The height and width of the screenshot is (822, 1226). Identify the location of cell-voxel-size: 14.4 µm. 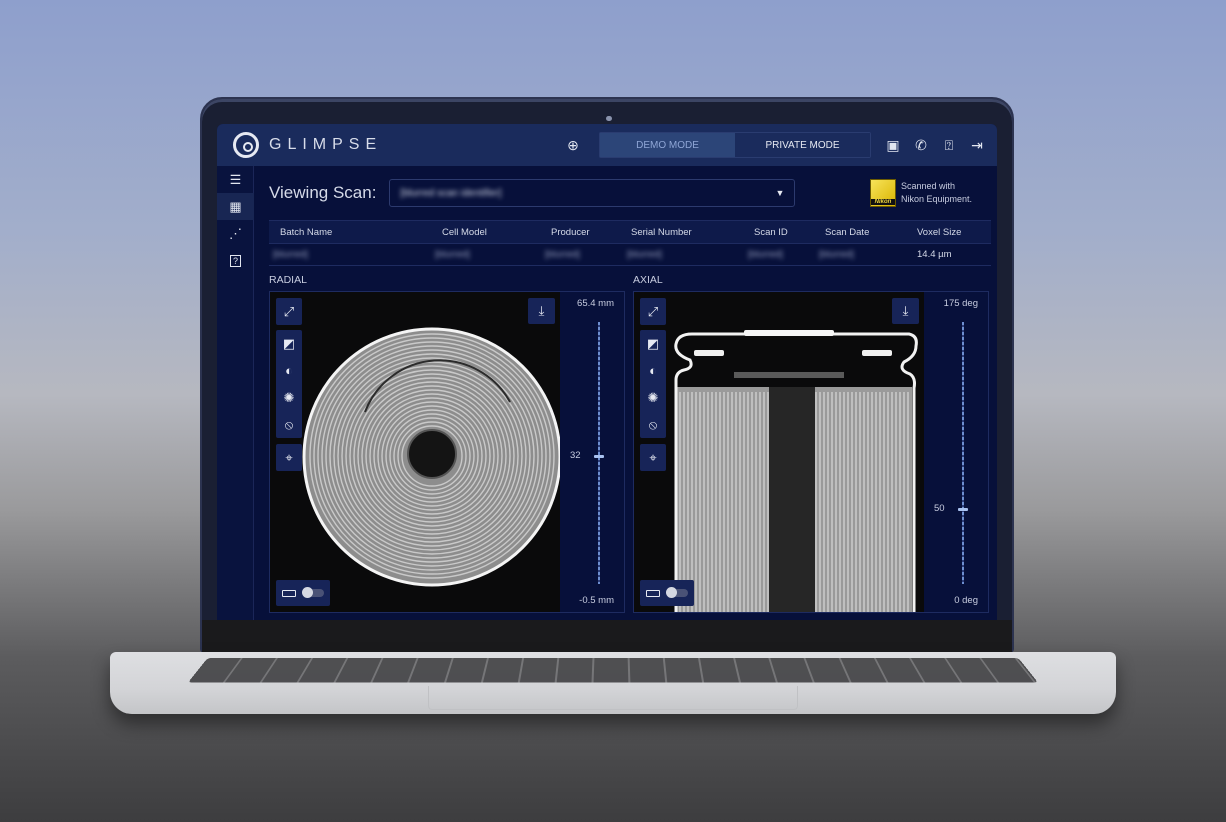
(934, 254).